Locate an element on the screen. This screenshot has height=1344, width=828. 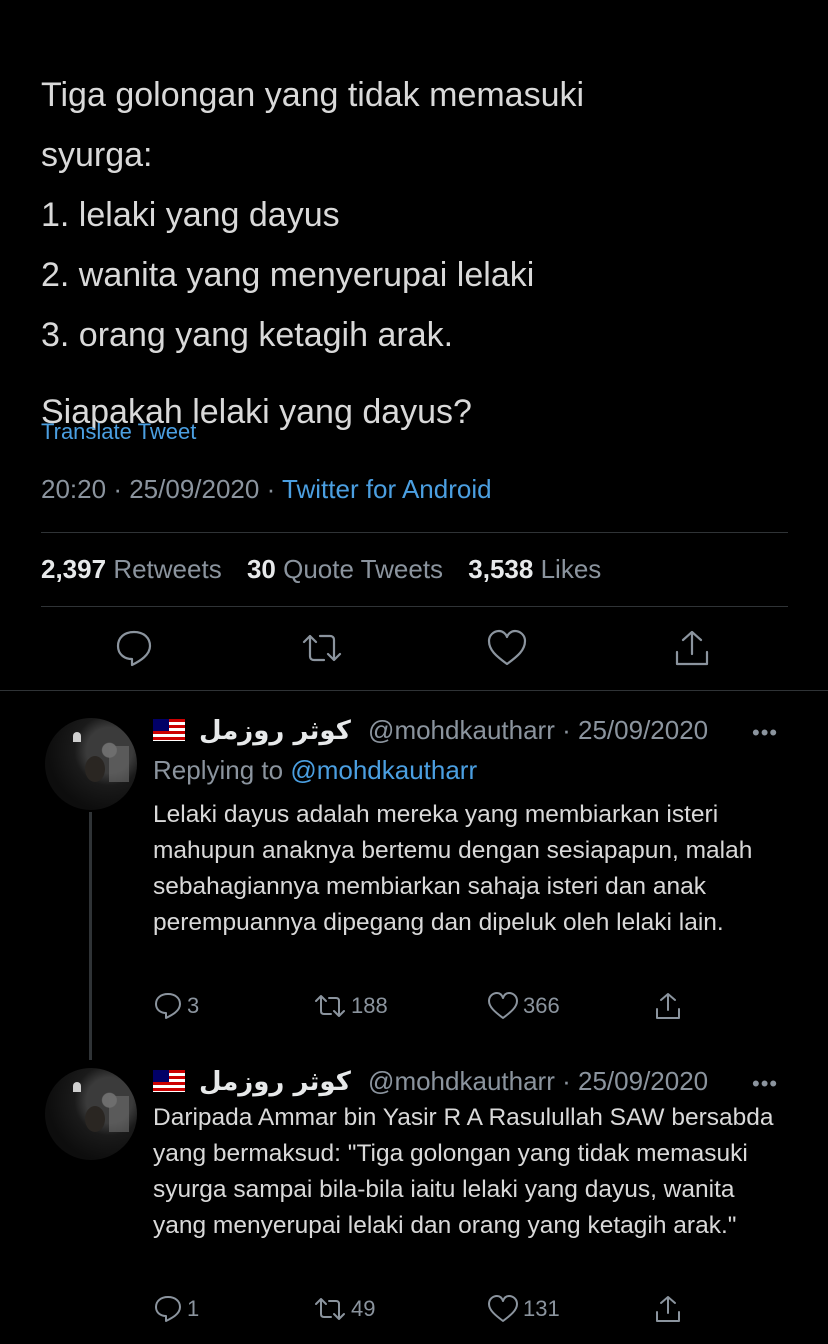
like-button: 366 is located at coordinates (523, 1006).